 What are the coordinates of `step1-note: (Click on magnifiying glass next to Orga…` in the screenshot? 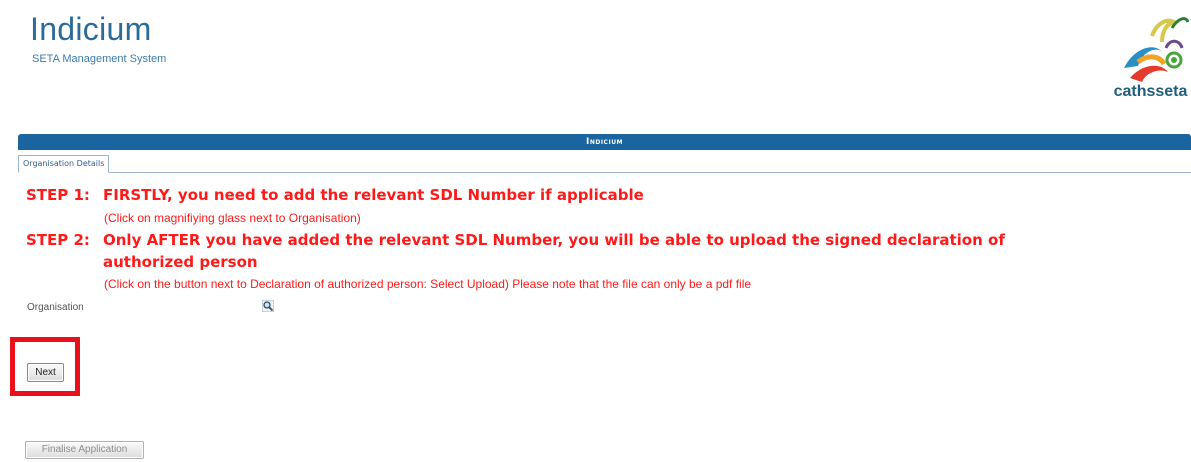 It's located at (232, 218).